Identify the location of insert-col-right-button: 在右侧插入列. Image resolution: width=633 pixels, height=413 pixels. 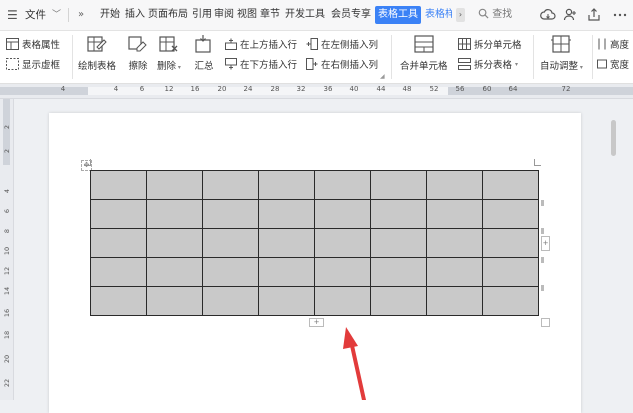
(342, 64).